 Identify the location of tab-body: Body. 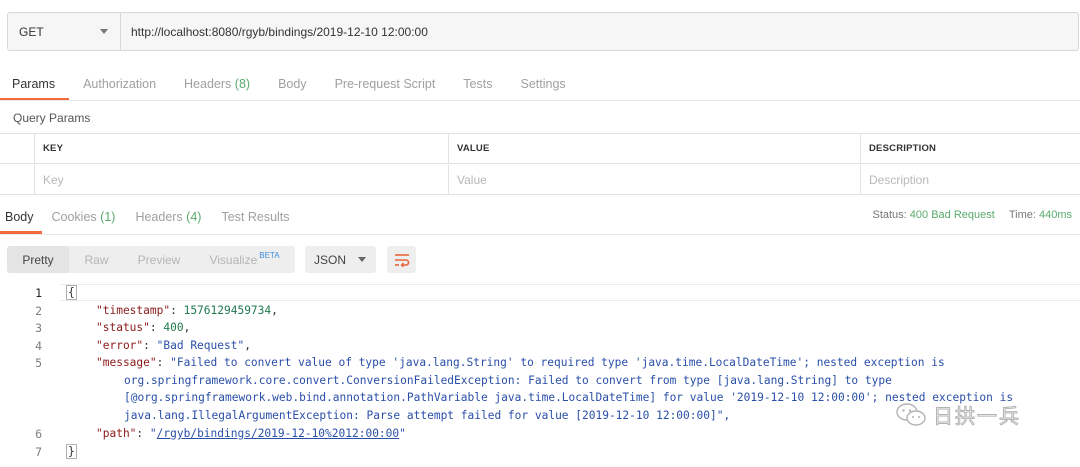
(292, 85).